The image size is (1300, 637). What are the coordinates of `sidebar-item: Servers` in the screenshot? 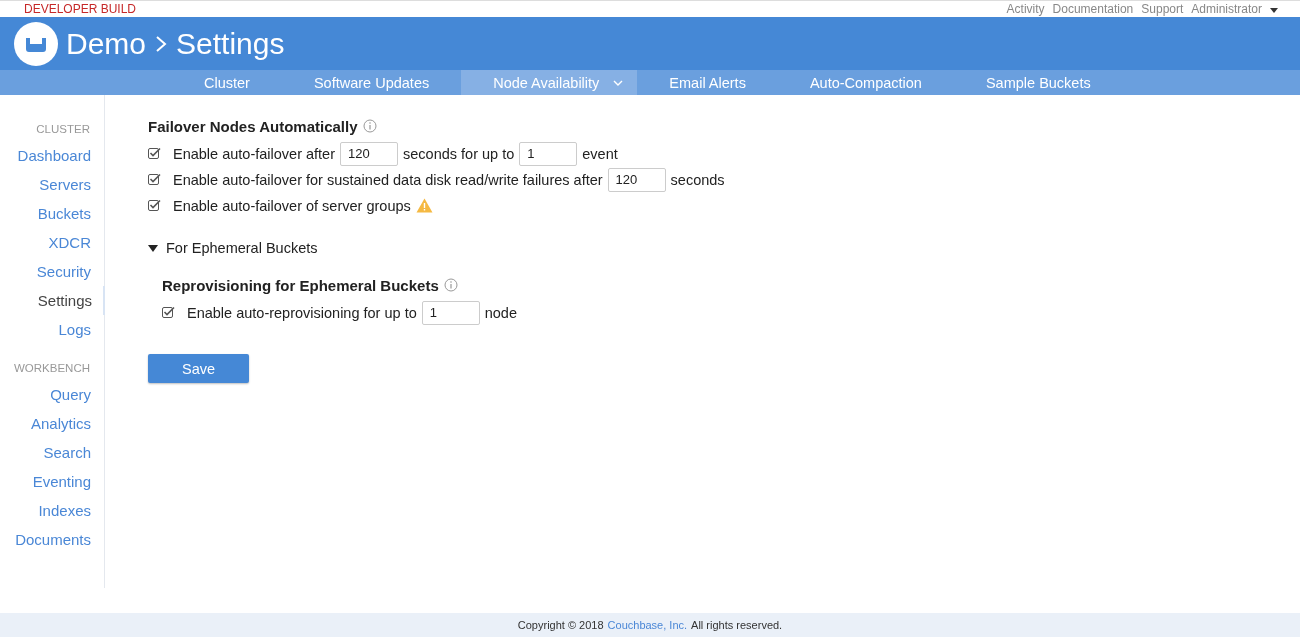 It's located at (71, 184).